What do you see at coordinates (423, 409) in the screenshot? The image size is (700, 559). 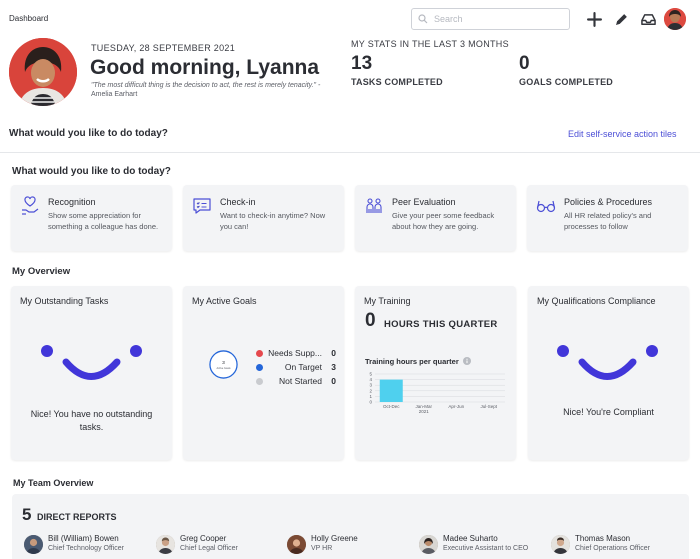 I see `x-tick-label: Jan-Mar 2021` at bounding box center [423, 409].